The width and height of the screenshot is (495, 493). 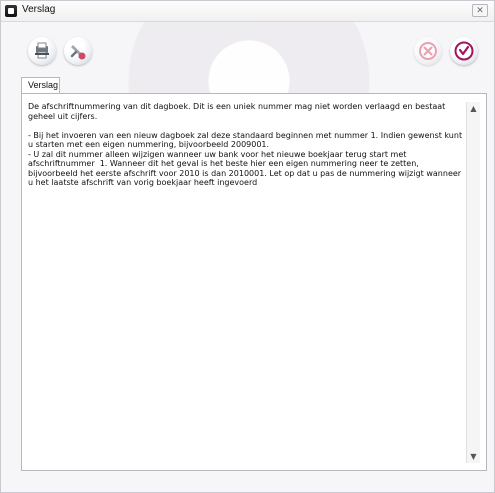 What do you see at coordinates (473, 456) in the screenshot?
I see `scroll-down-icon: ▼` at bounding box center [473, 456].